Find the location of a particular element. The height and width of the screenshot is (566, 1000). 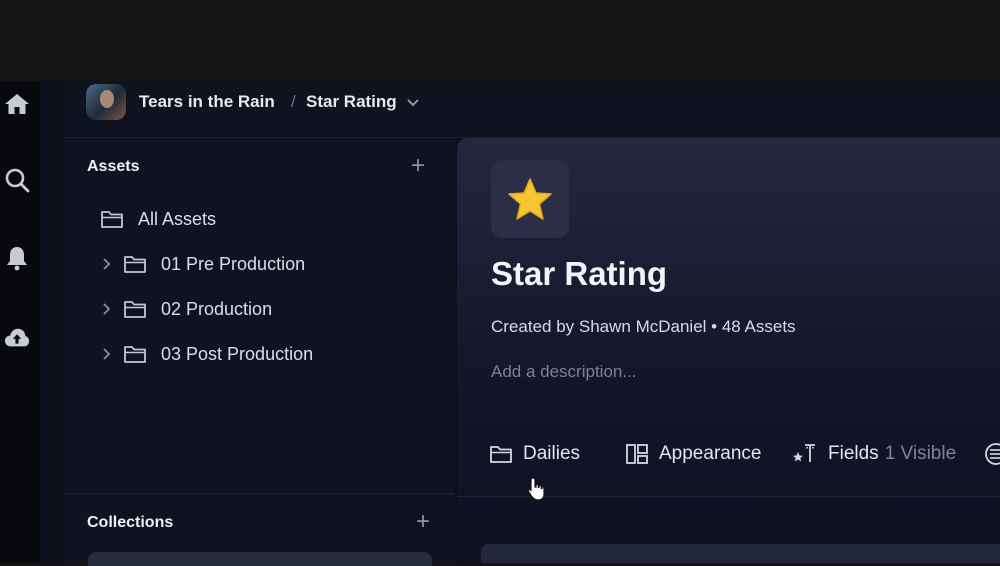

tree-item-pre-production: 01 Pre Production is located at coordinates (214, 264).